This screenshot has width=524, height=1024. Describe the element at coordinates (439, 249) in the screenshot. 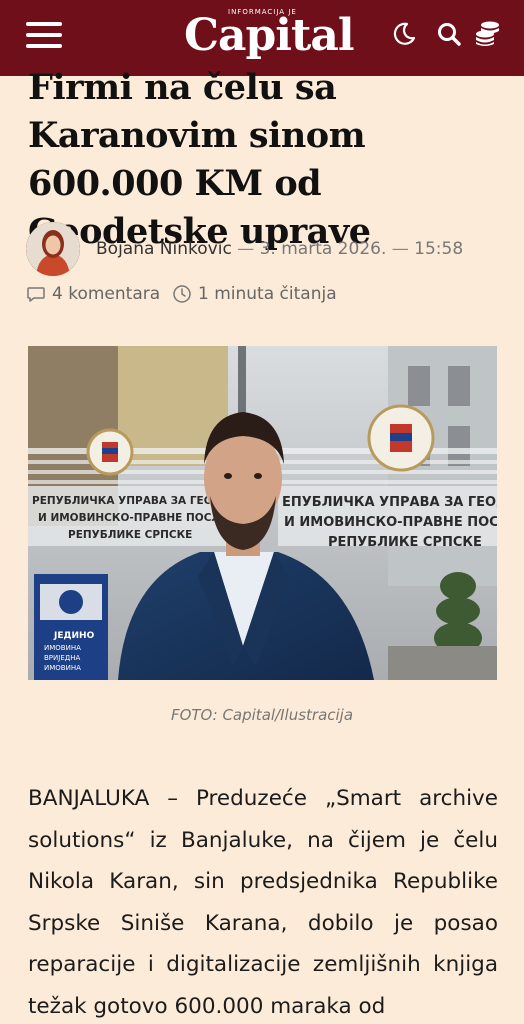

I see `publish-time: 15:58` at that location.